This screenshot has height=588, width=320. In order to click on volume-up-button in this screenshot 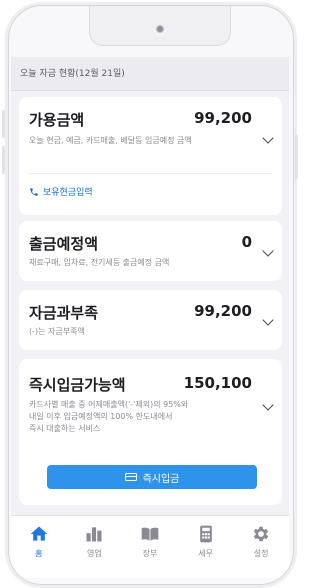, I will do `click(3, 124)`.